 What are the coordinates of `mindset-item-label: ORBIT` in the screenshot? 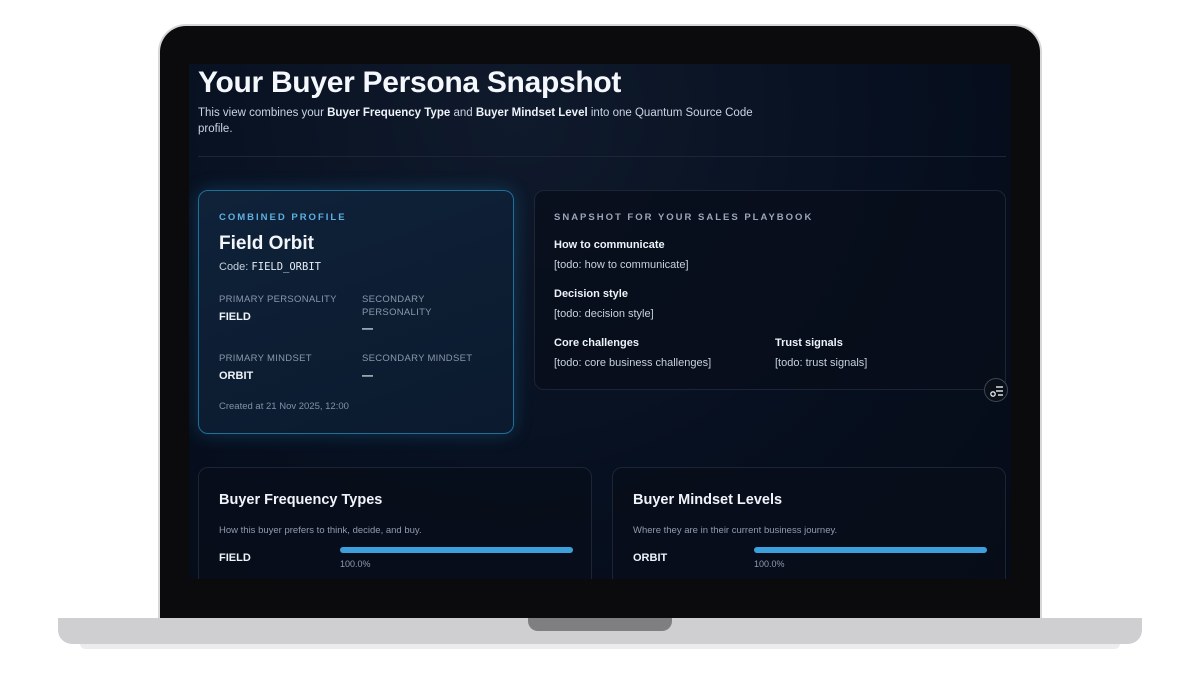 It's located at (650, 558).